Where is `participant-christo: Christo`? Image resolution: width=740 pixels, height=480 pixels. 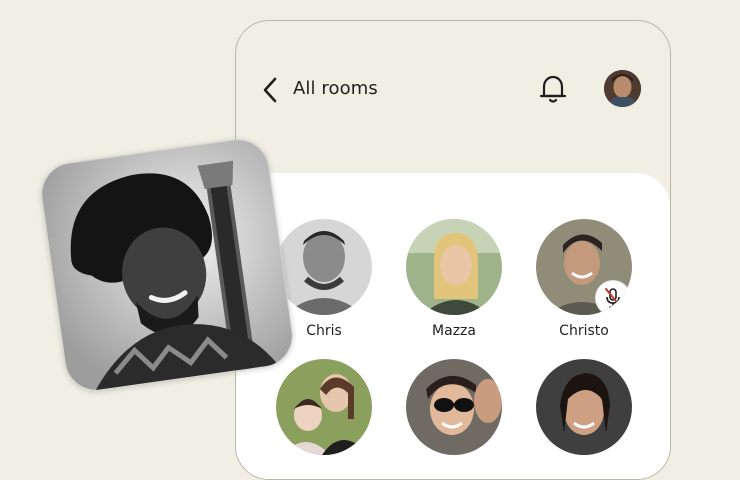
participant-christo: Christo is located at coordinates (584, 279).